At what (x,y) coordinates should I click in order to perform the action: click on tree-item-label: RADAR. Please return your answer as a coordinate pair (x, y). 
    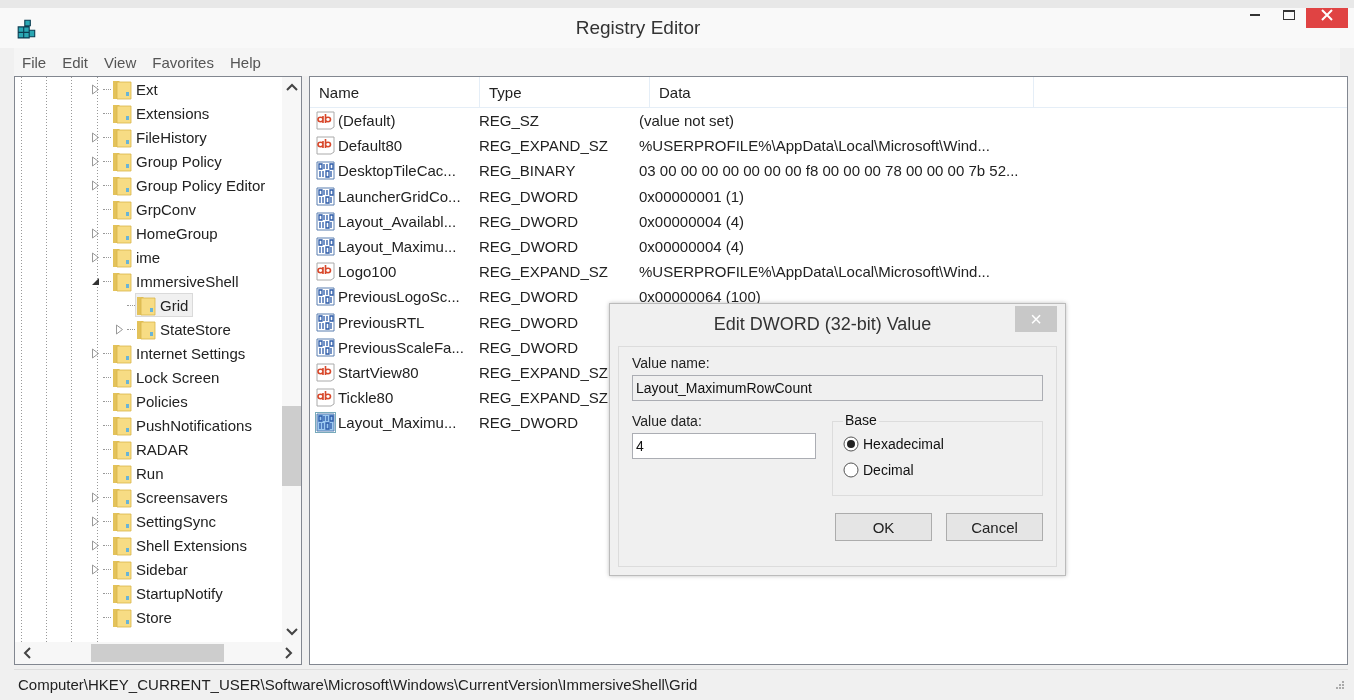
    Looking at the image, I should click on (162, 449).